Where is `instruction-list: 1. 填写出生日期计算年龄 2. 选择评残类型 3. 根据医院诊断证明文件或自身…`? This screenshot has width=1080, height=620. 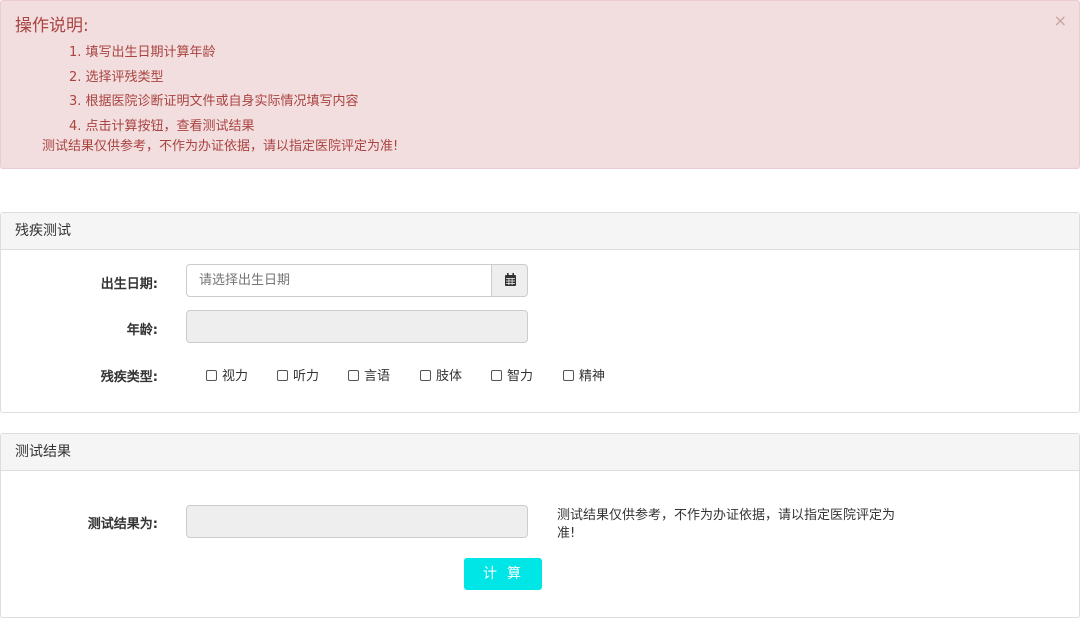
instruction-list: 1. 填写出生日期计算年龄 2. 选择评残类型 3. 根据医院诊断证明文件或自身… is located at coordinates (214, 90).